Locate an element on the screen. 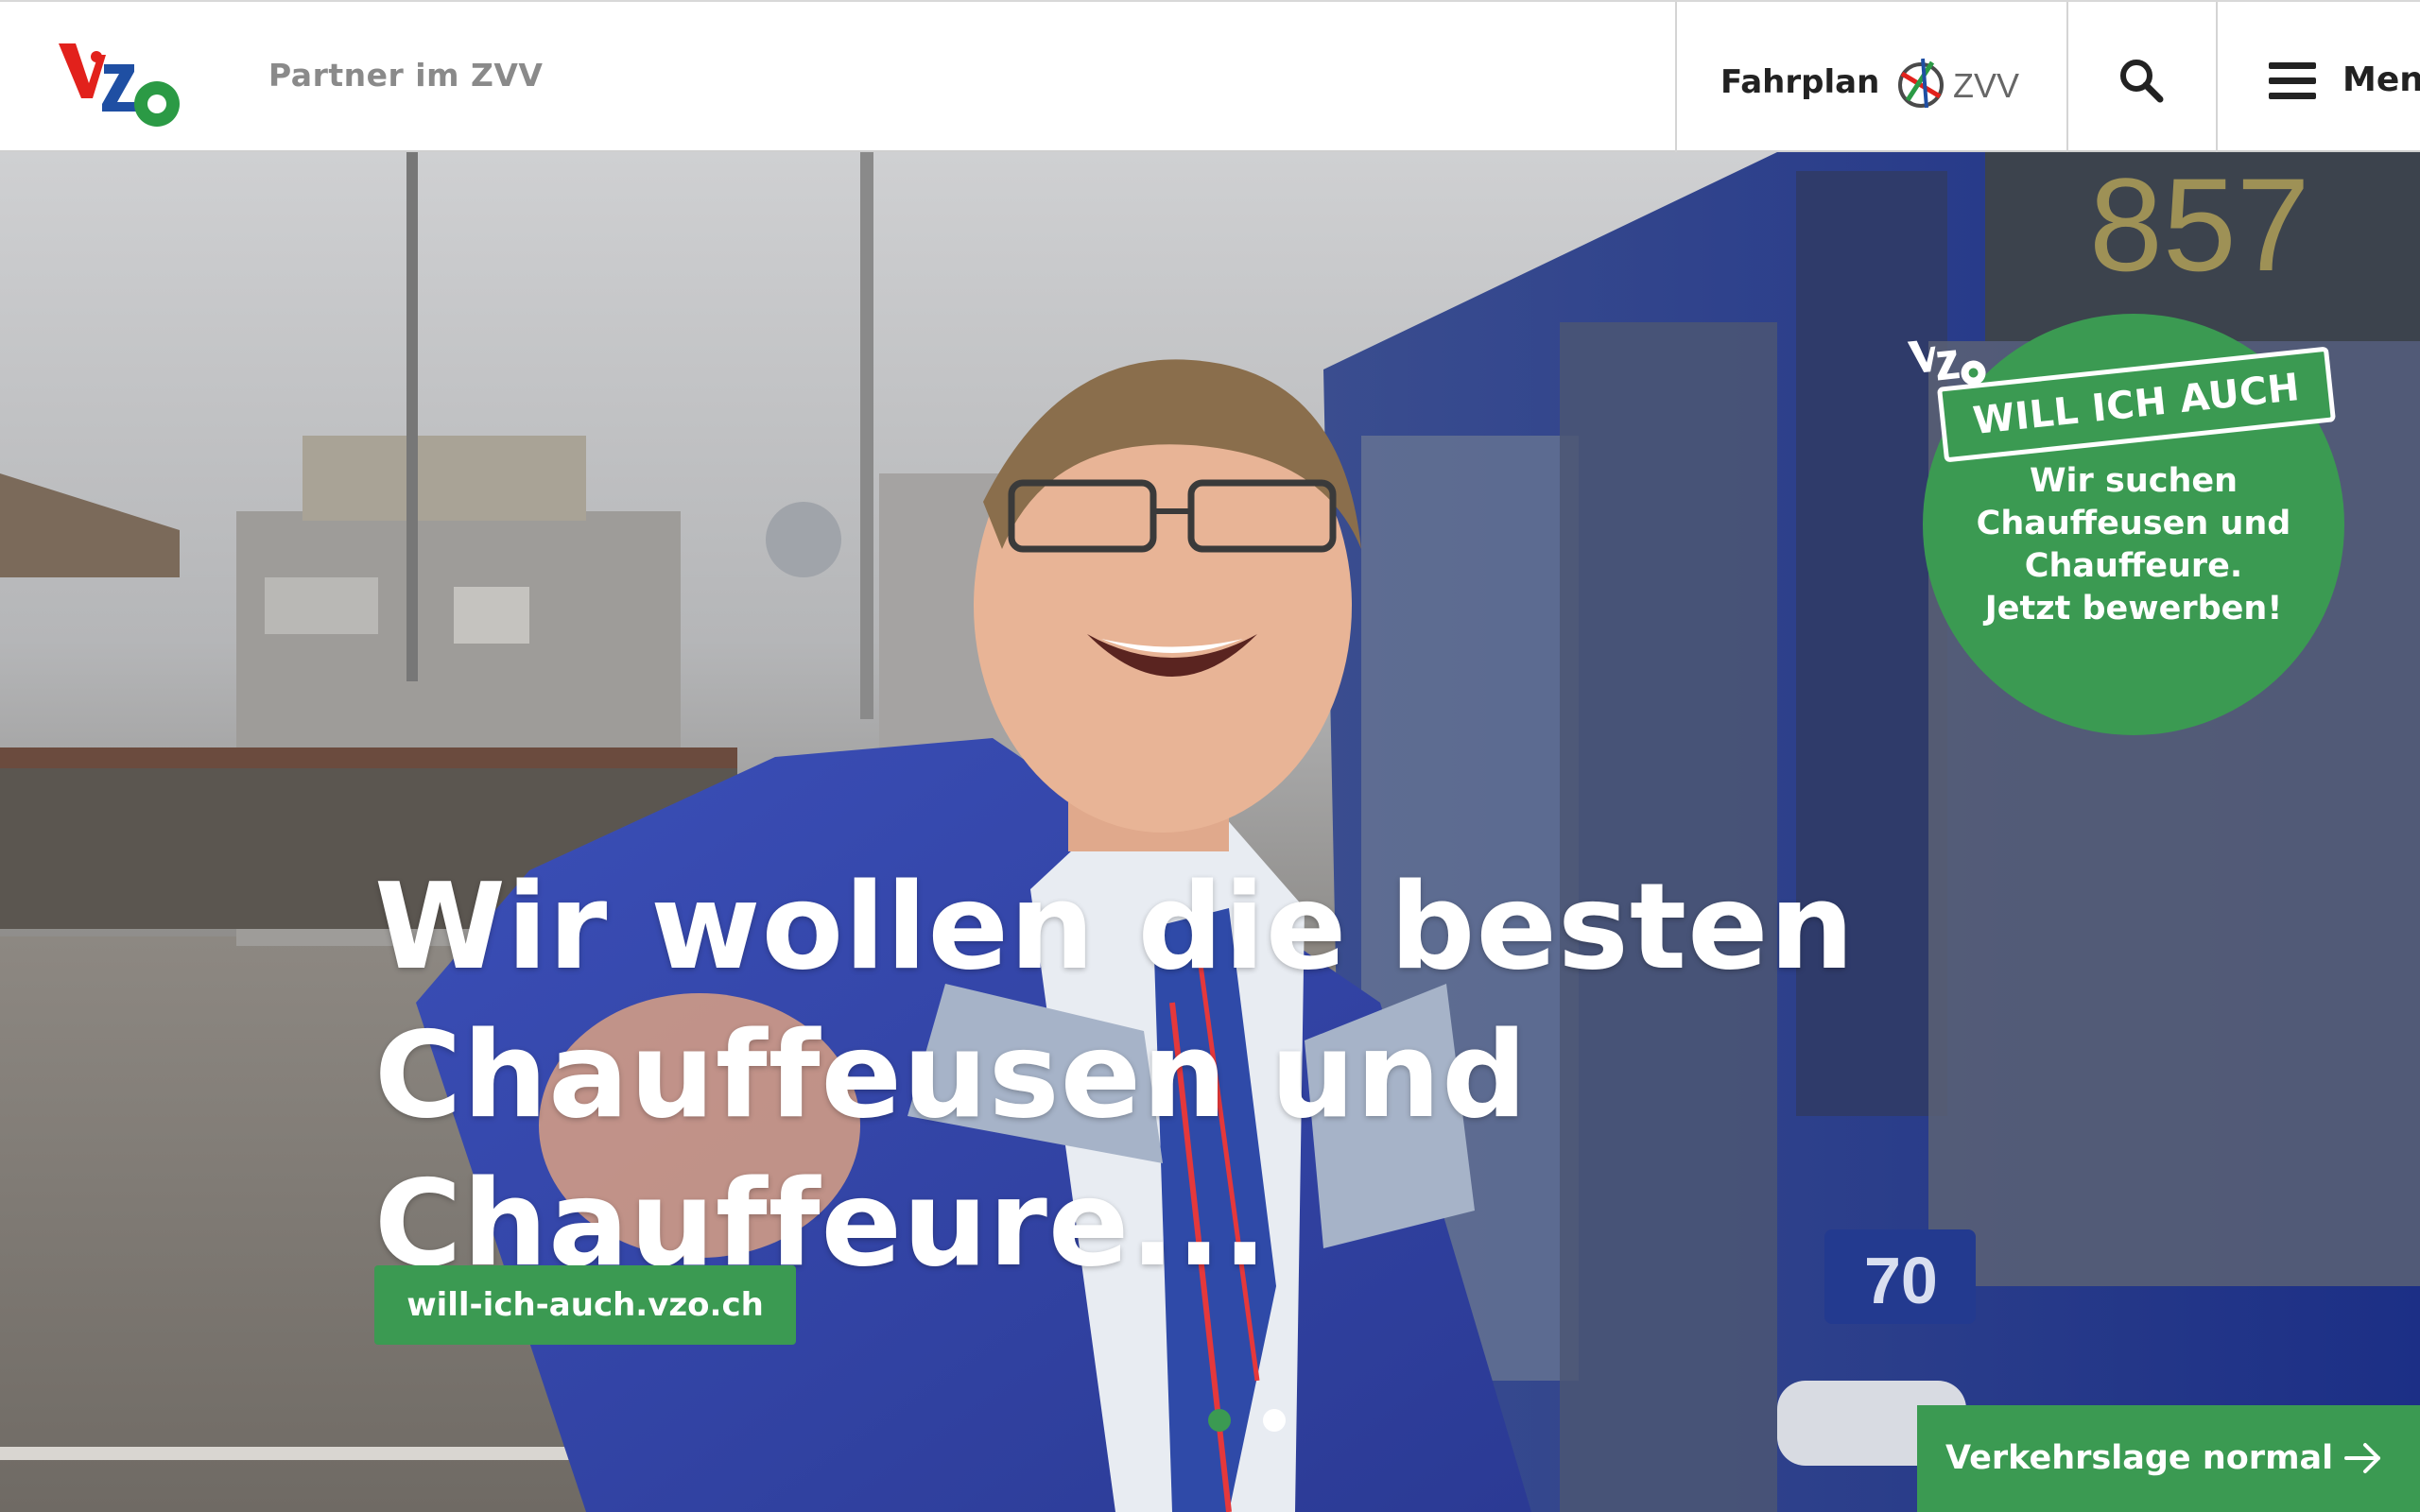  headline-line-1: Wir wollen die besten is located at coordinates (1115, 927).